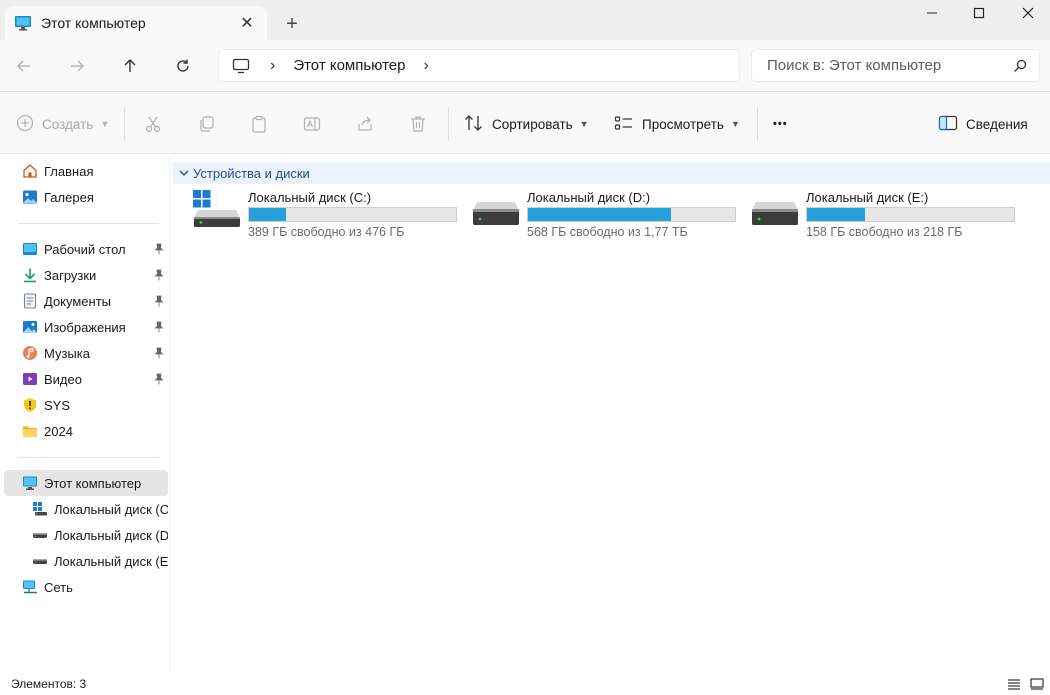  Describe the element at coordinates (30, 431) in the screenshot. I see `folder-icon` at that location.